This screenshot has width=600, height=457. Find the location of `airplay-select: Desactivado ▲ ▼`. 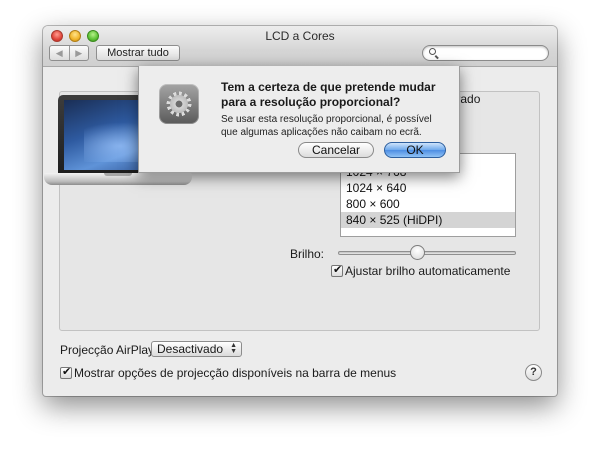

airplay-select: Desactivado ▲ ▼ is located at coordinates (196, 349).